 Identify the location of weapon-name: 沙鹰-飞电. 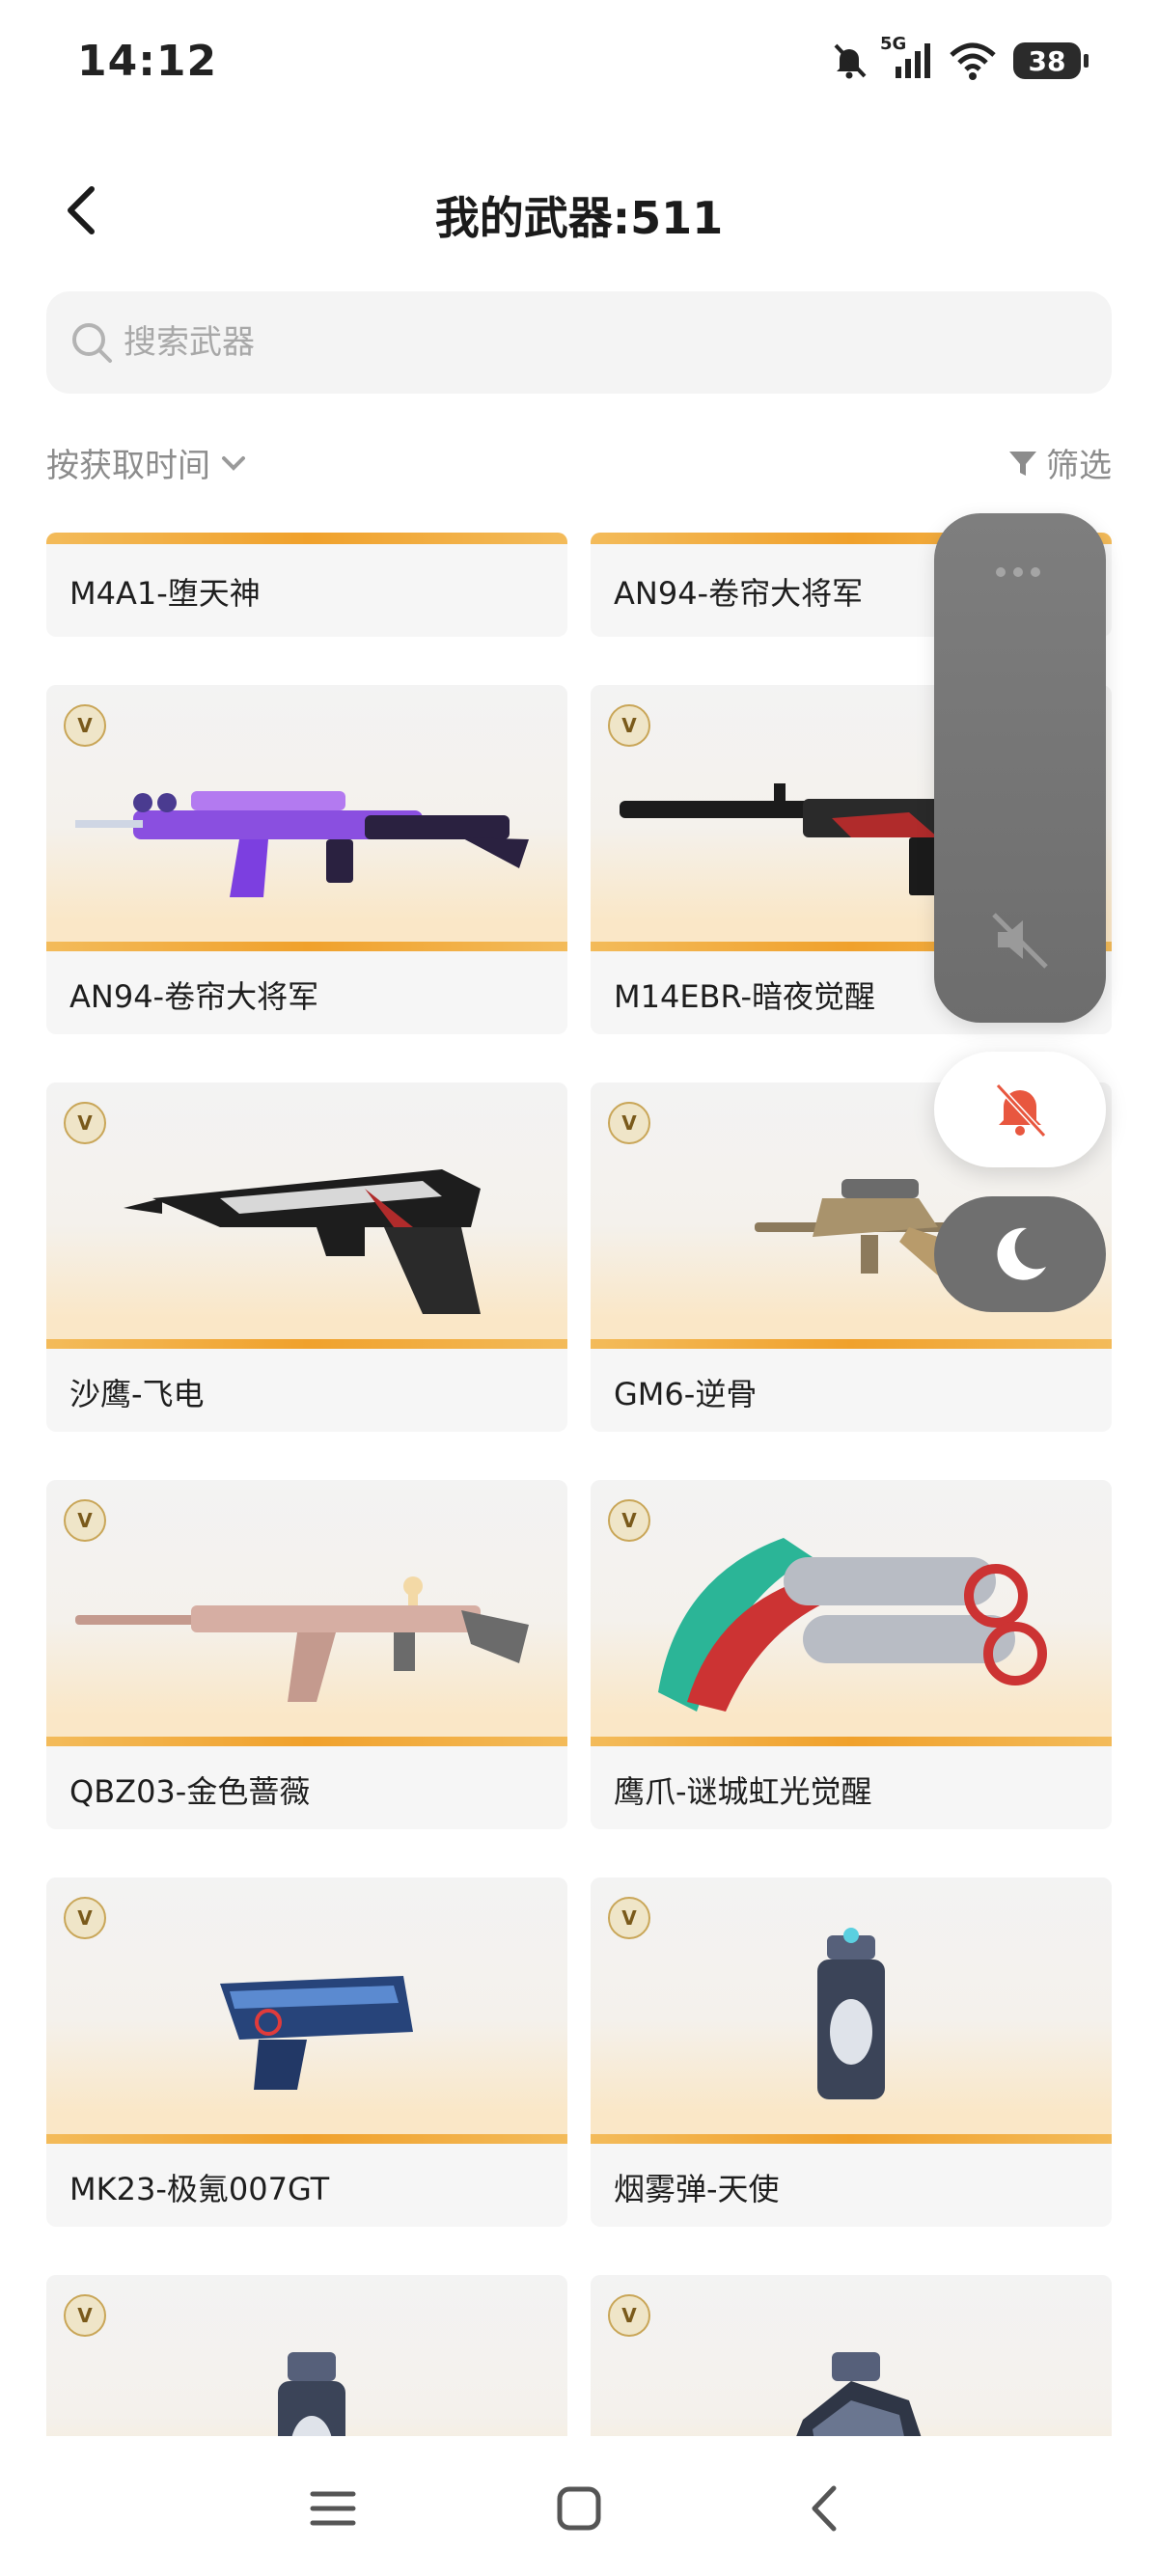
(137, 1394).